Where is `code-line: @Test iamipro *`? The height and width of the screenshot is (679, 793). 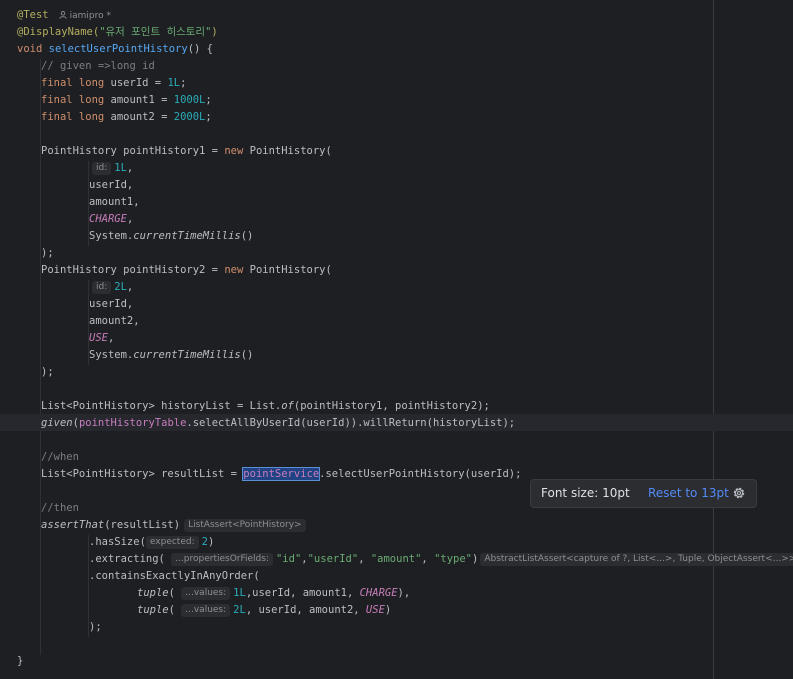
code-line: @Test iamipro * is located at coordinates (64, 15).